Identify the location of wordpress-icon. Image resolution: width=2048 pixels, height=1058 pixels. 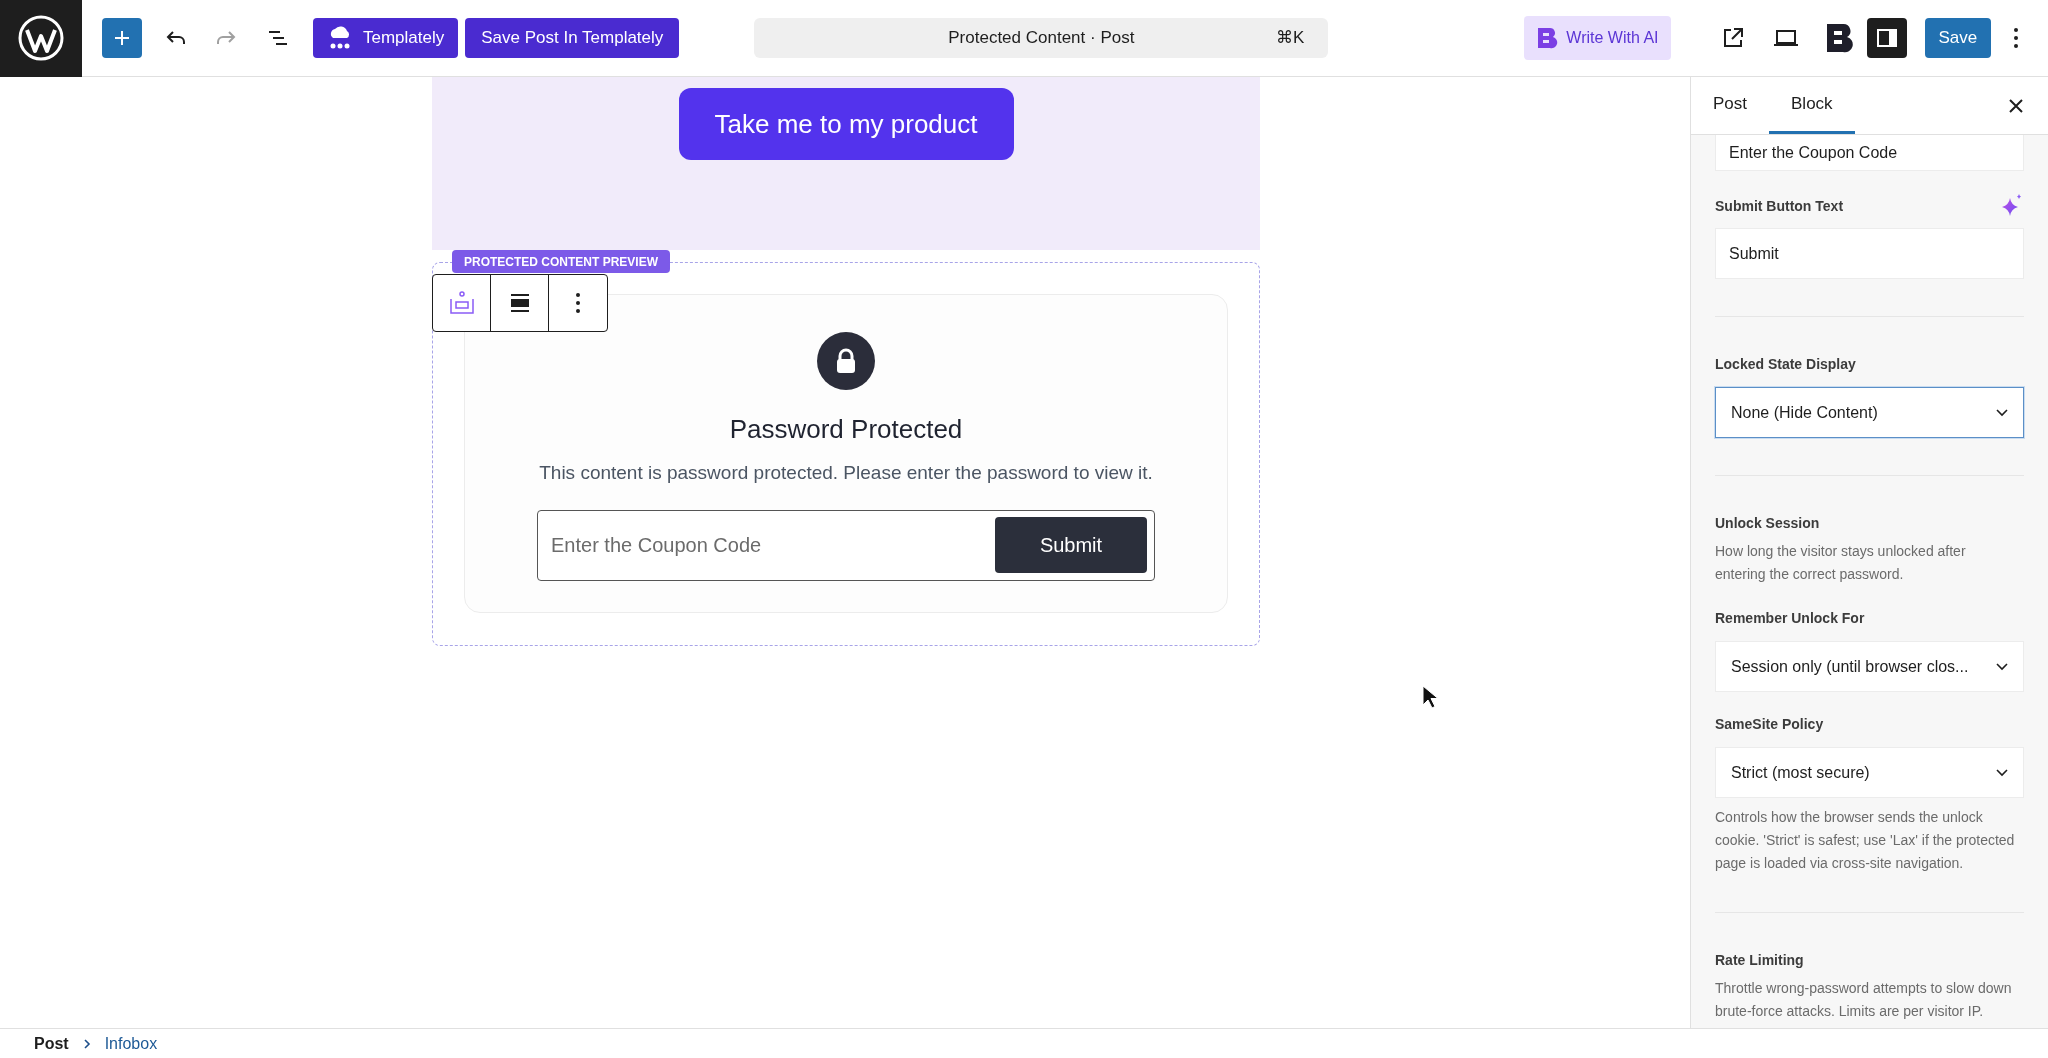
(41, 38).